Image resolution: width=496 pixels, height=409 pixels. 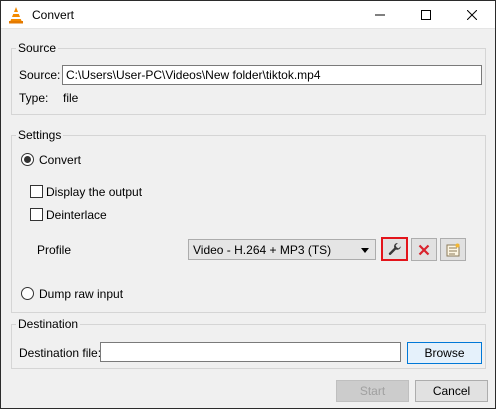 I want to click on profile-select: Video - H.264 + MP3 (TS), so click(x=282, y=249).